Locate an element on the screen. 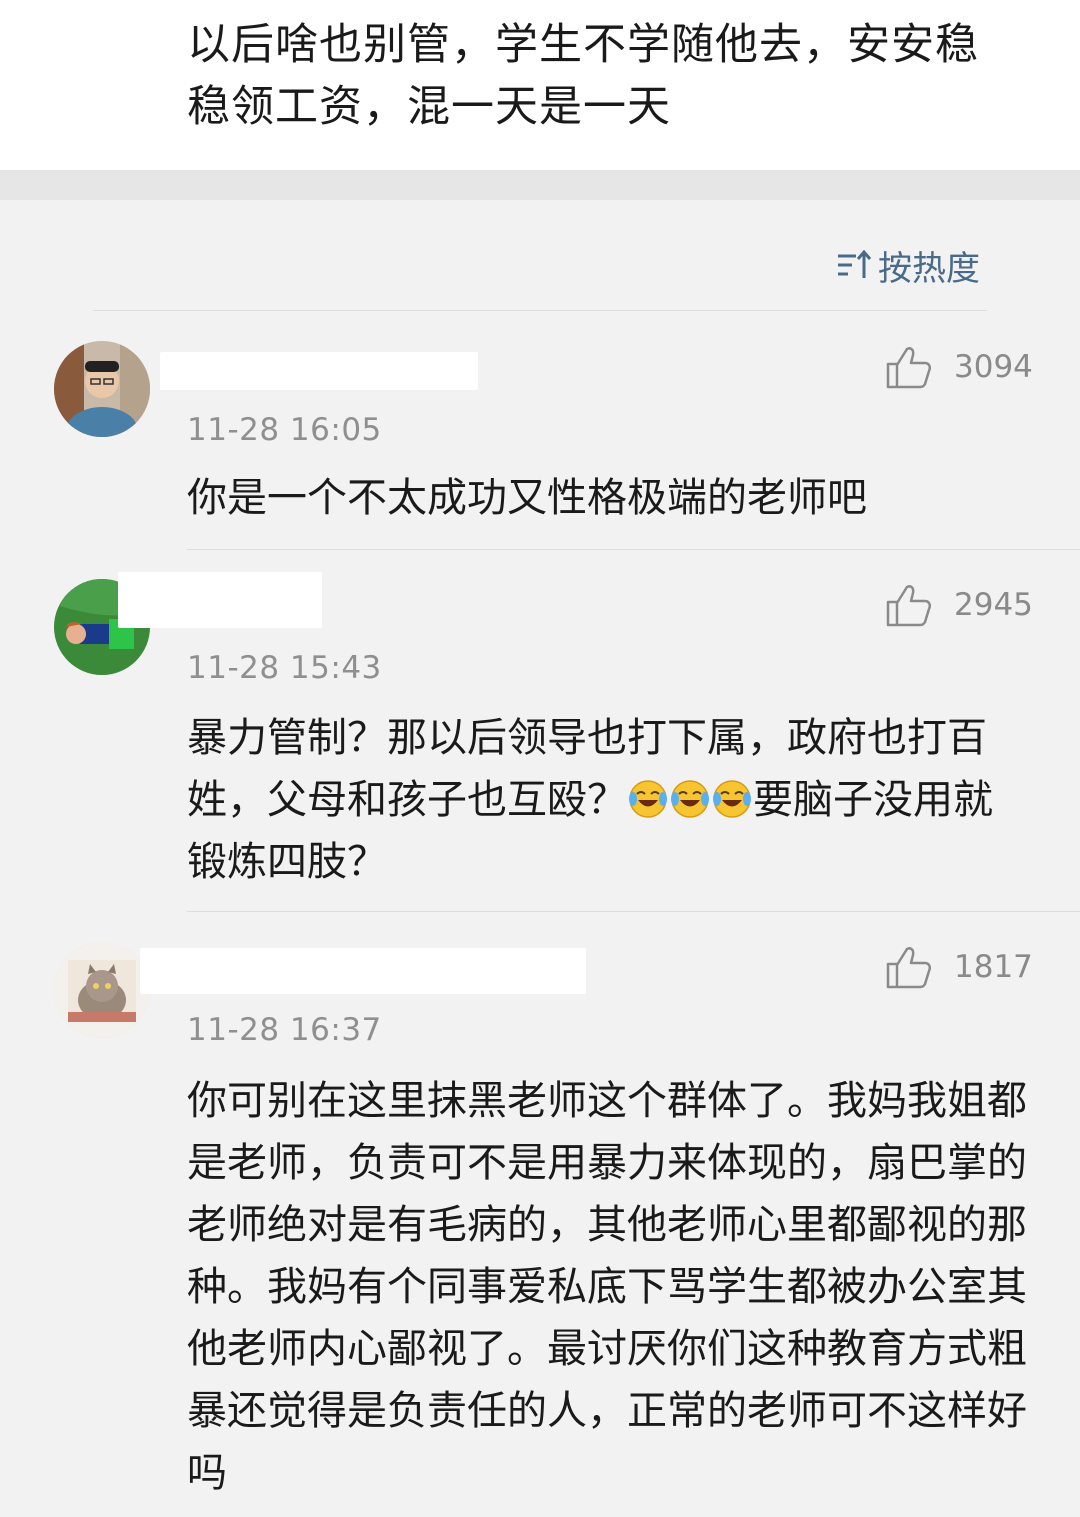  comment-time: 11-28 15:43 is located at coordinates (284, 668).